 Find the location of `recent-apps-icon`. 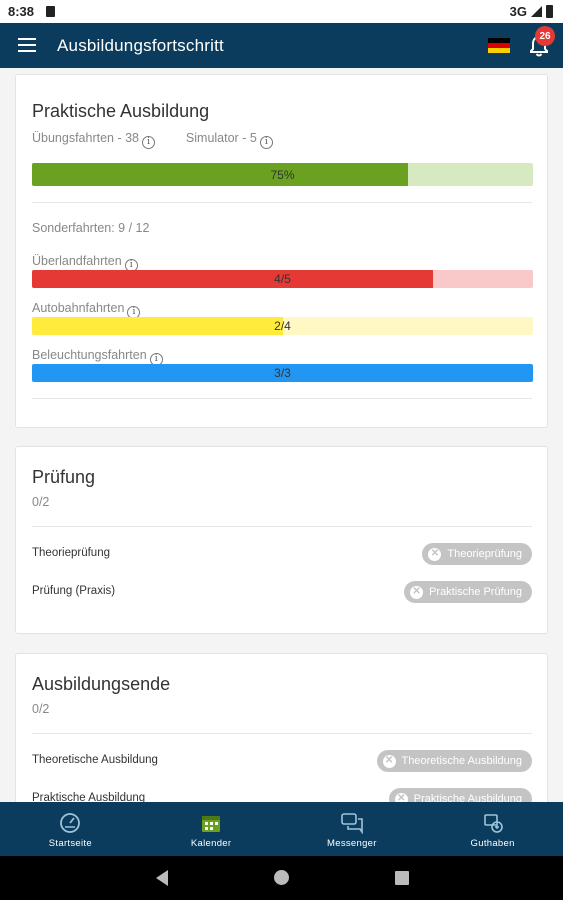

recent-apps-icon is located at coordinates (402, 878).